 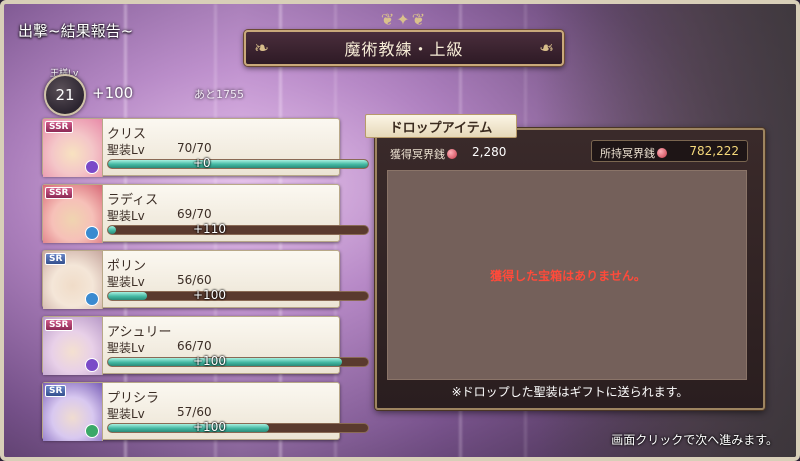 I want to click on character-level-value: 70/70, so click(x=194, y=148).